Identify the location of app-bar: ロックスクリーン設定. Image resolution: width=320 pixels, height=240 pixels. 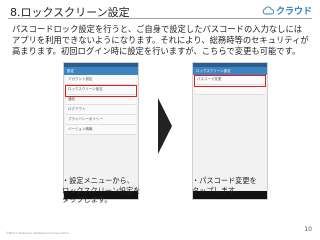
(230, 71).